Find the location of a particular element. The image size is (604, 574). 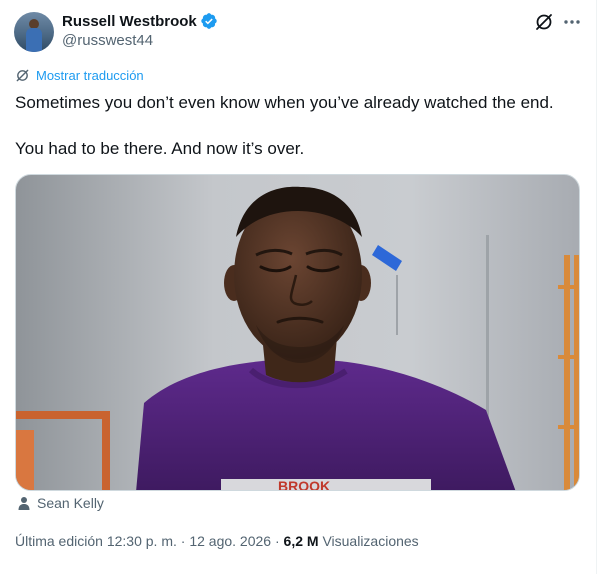

author-handle: @russwest44 is located at coordinates (107, 40).